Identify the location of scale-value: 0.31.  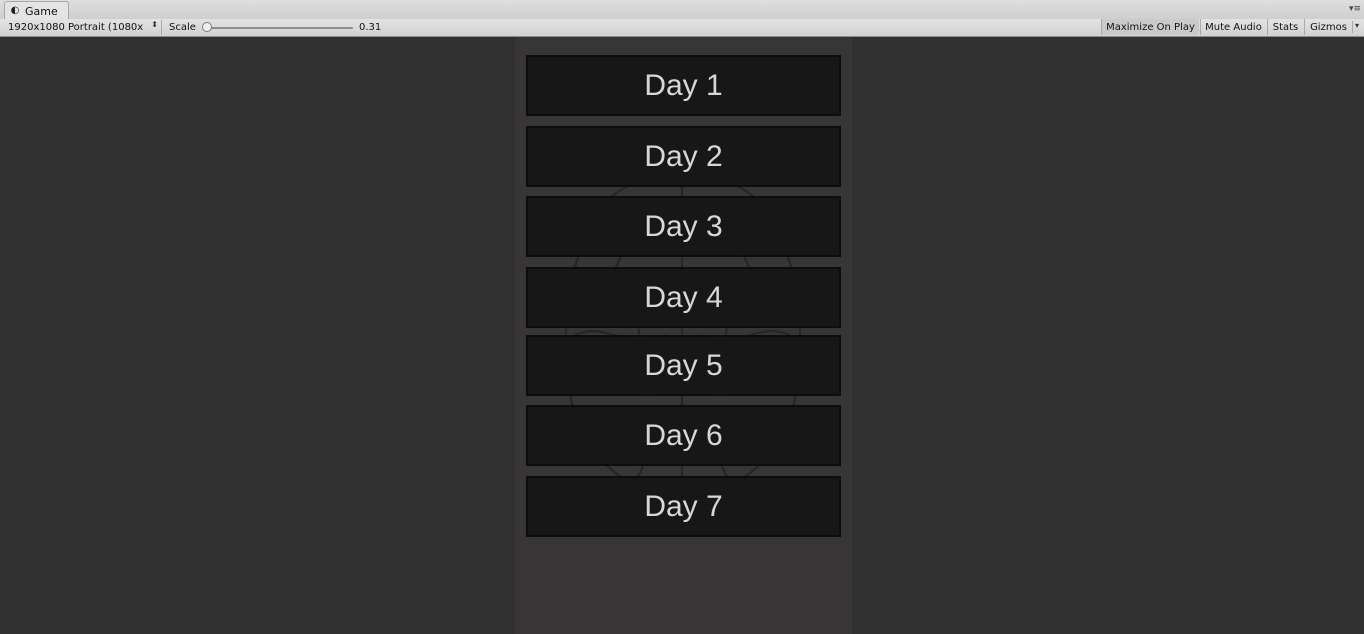
(370, 27).